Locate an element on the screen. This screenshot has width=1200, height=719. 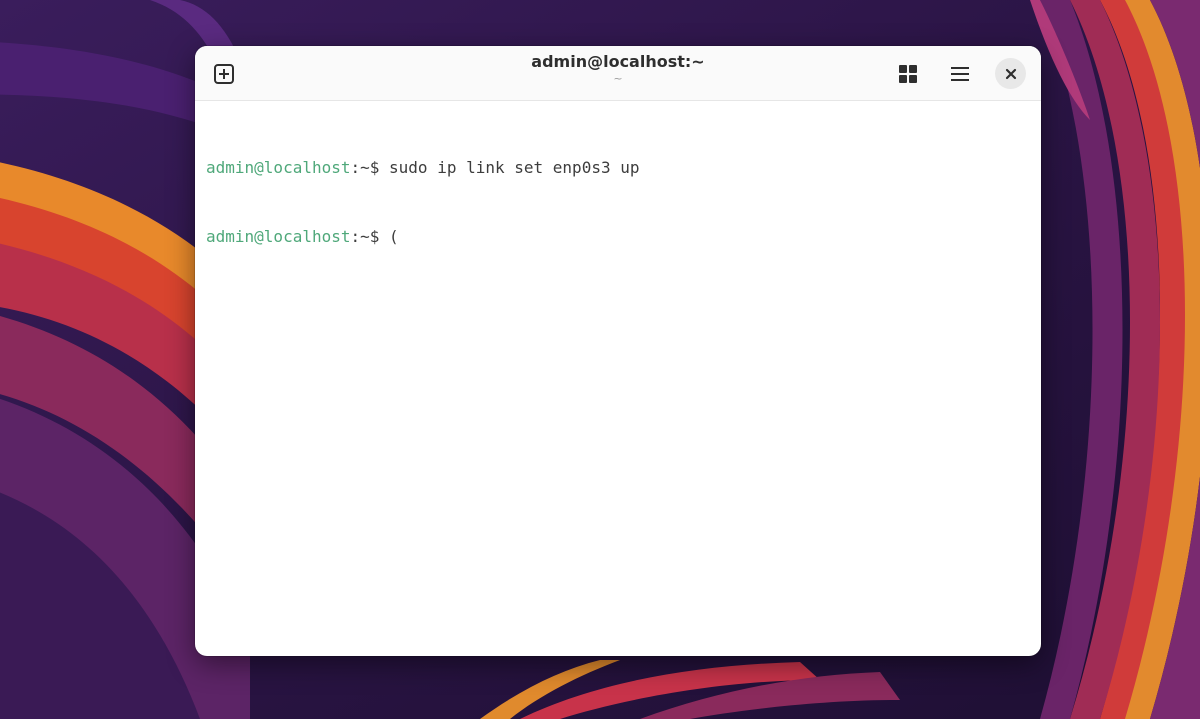
tabs-overview-button is located at coordinates (908, 74).